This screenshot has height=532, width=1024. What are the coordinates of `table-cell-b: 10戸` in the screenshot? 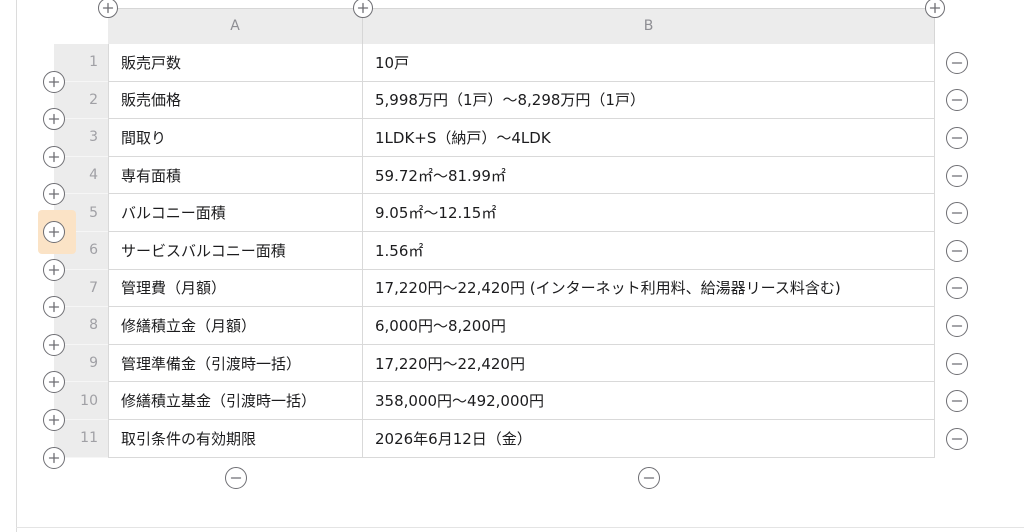 It's located at (649, 63).